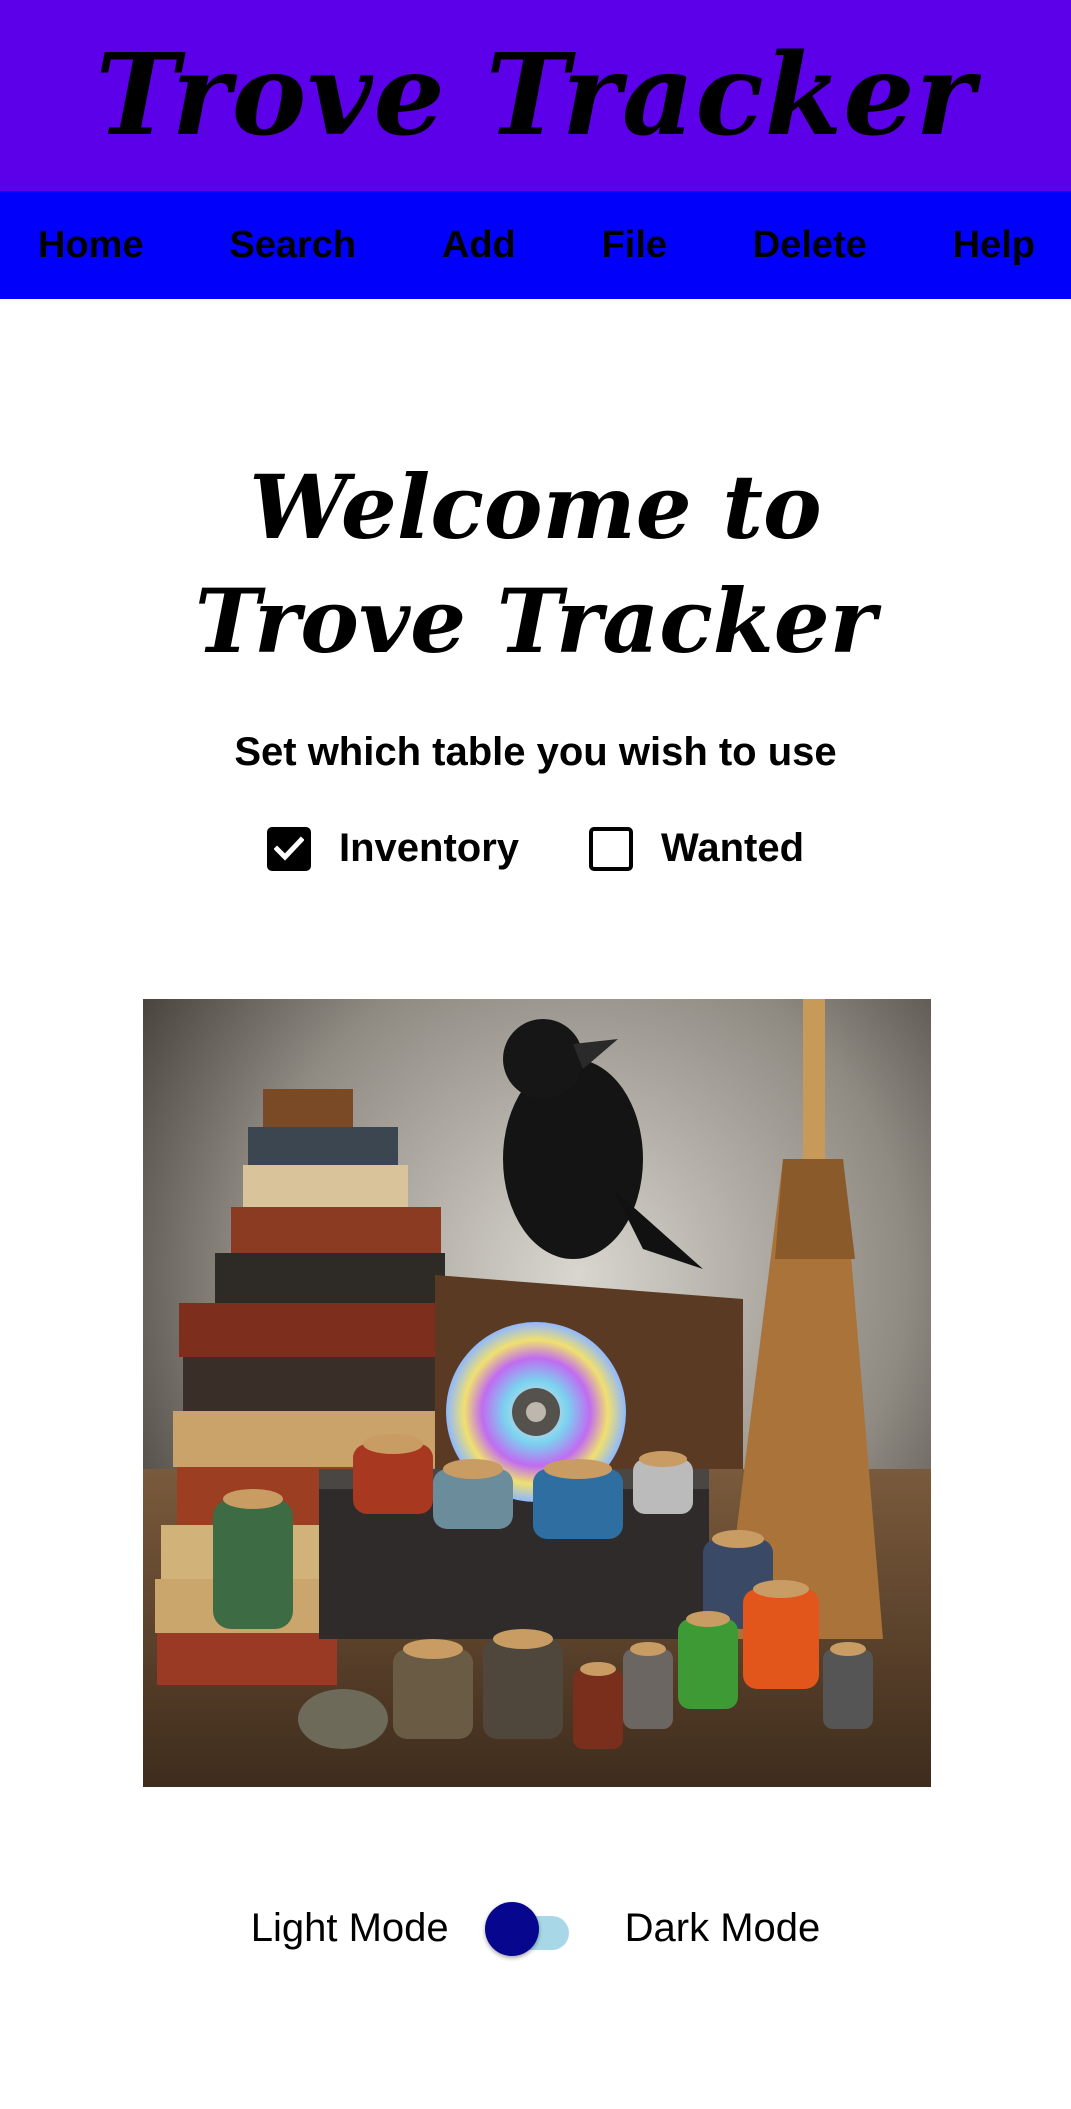 The width and height of the screenshot is (1071, 2109). What do you see at coordinates (479, 245) in the screenshot?
I see `nav-add: Add` at bounding box center [479, 245].